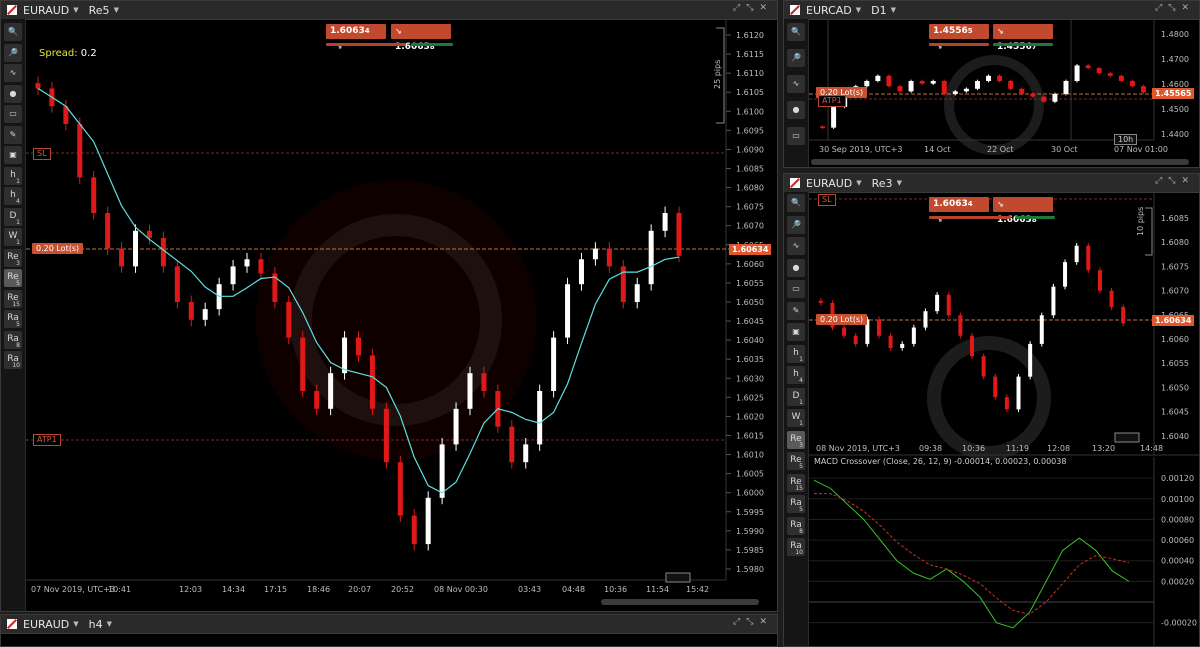  What do you see at coordinates (318, 589) in the screenshot?
I see `x-tick-label: 18:46` at bounding box center [318, 589].